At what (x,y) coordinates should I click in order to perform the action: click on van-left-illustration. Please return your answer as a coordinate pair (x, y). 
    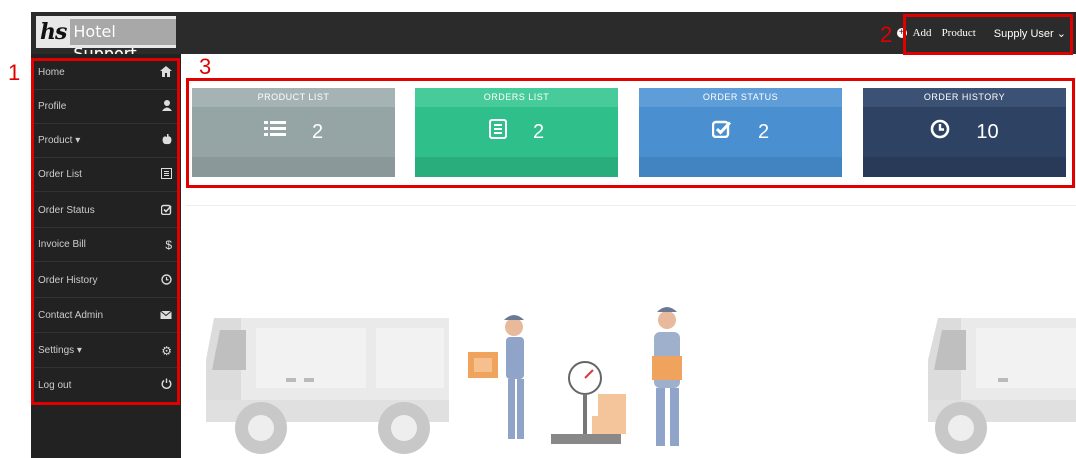
    Looking at the image, I should click on (327, 386).